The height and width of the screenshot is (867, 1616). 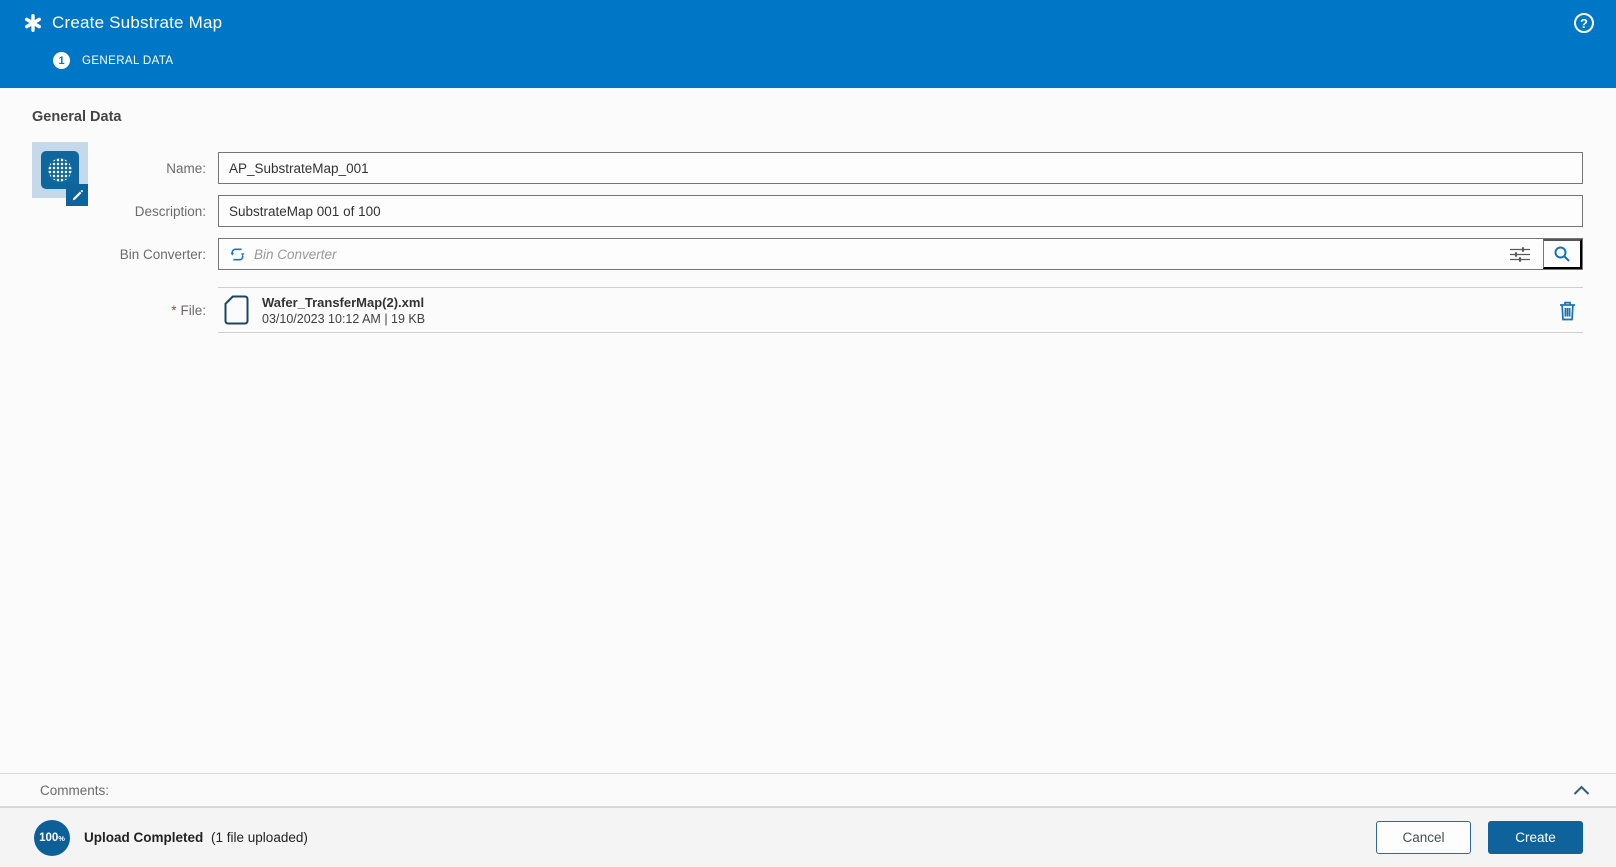 What do you see at coordinates (875, 254) in the screenshot?
I see `bin-converter-input` at bounding box center [875, 254].